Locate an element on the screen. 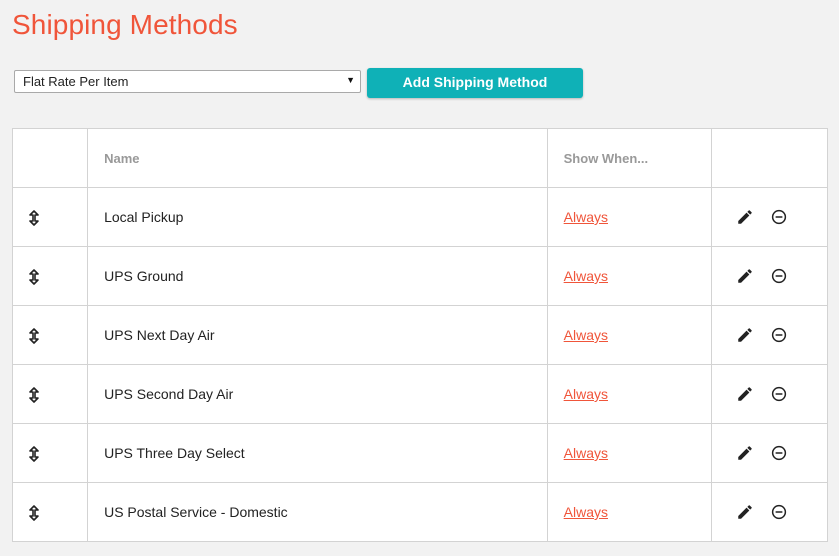 This screenshot has height=556, width=839. shipping-method-select: Flat Rate Per Item ▼ is located at coordinates (187, 81).